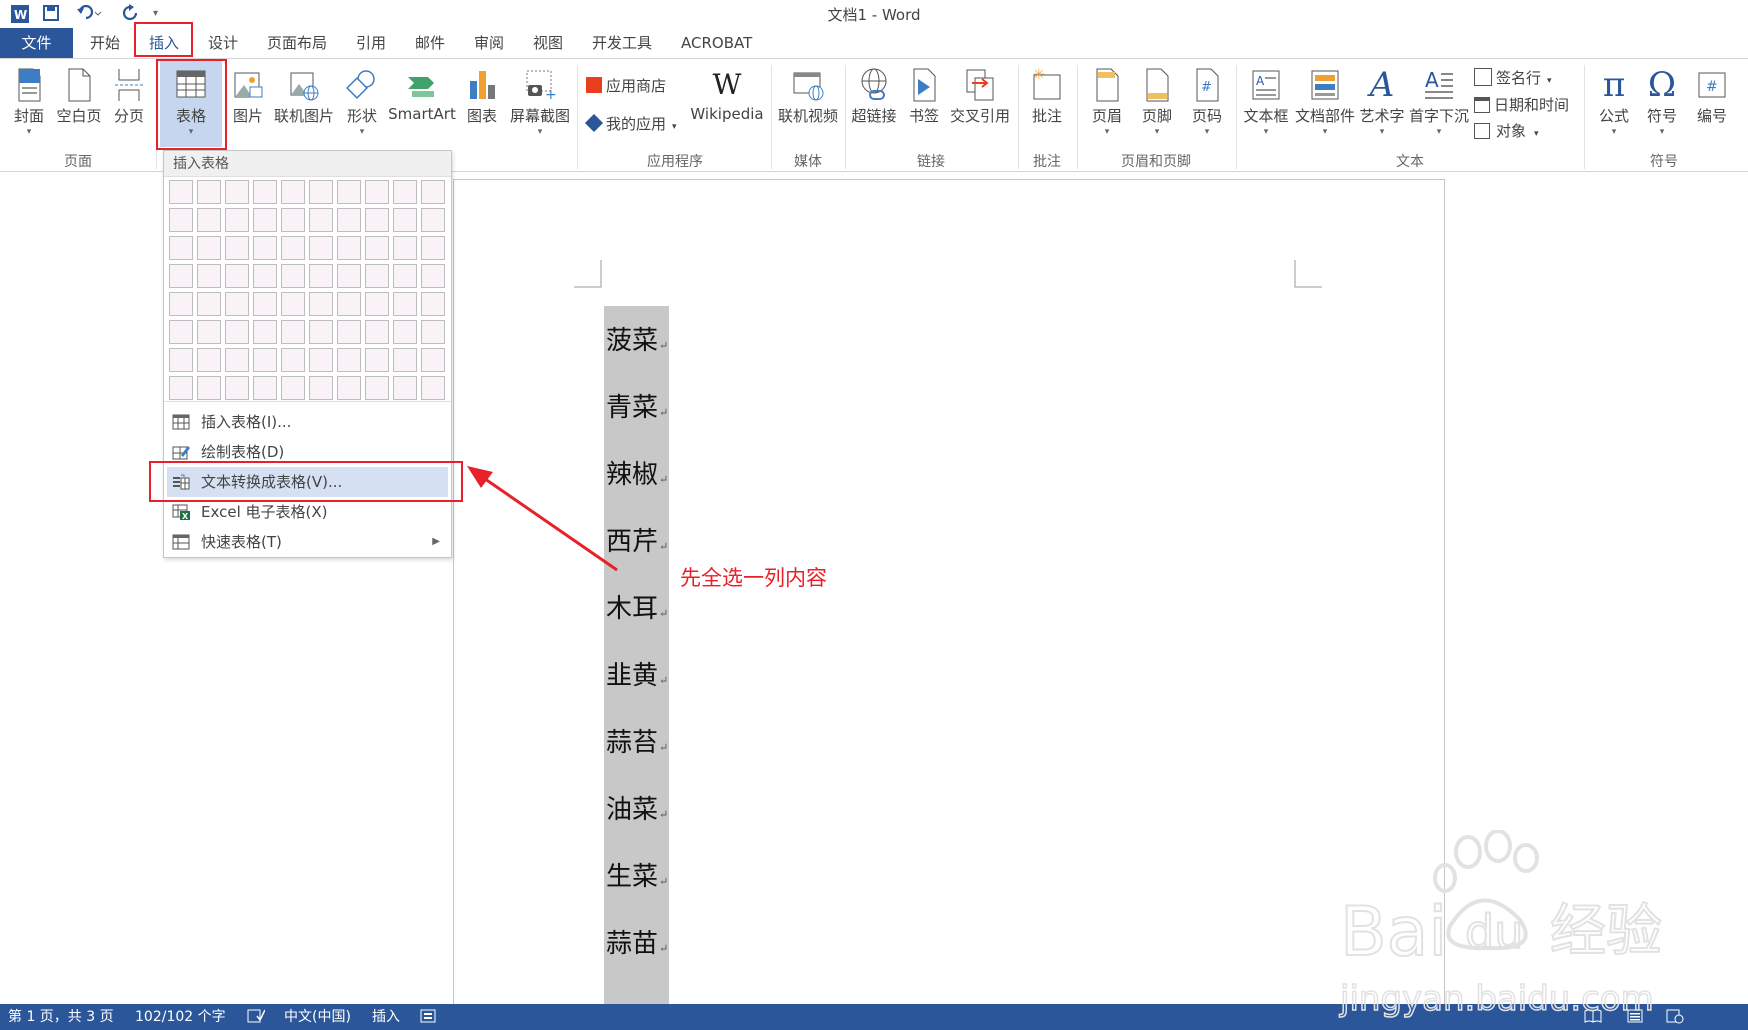 This screenshot has width=1748, height=1030. I want to click on doc-line: 韭黄↵, so click(637, 673).